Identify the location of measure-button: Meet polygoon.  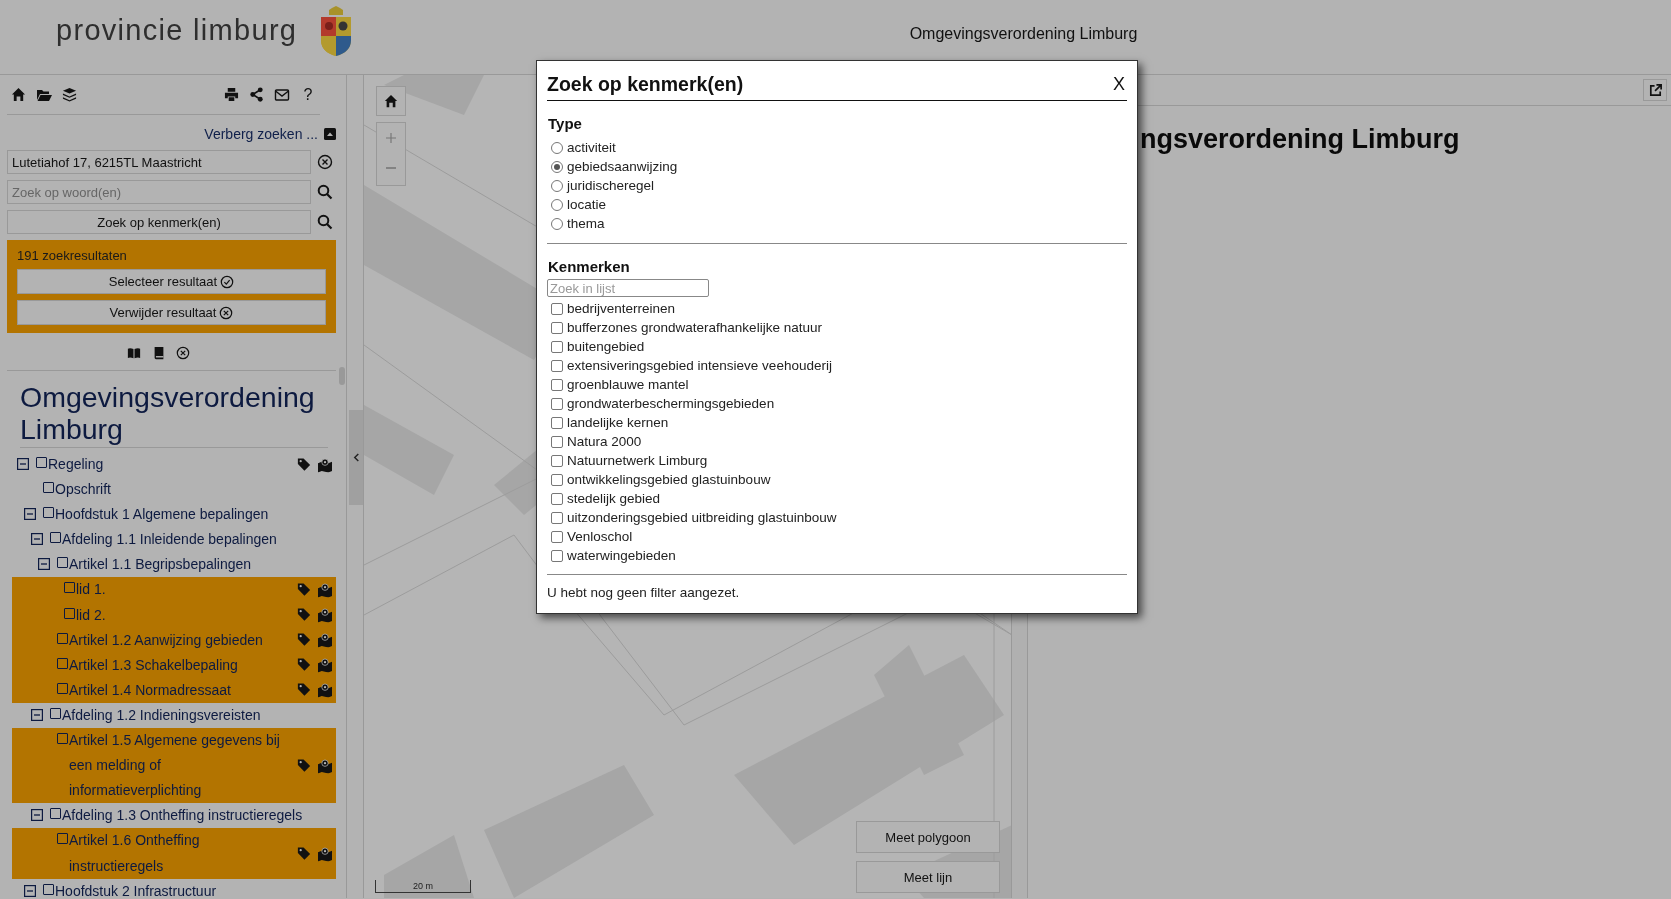
(928, 837).